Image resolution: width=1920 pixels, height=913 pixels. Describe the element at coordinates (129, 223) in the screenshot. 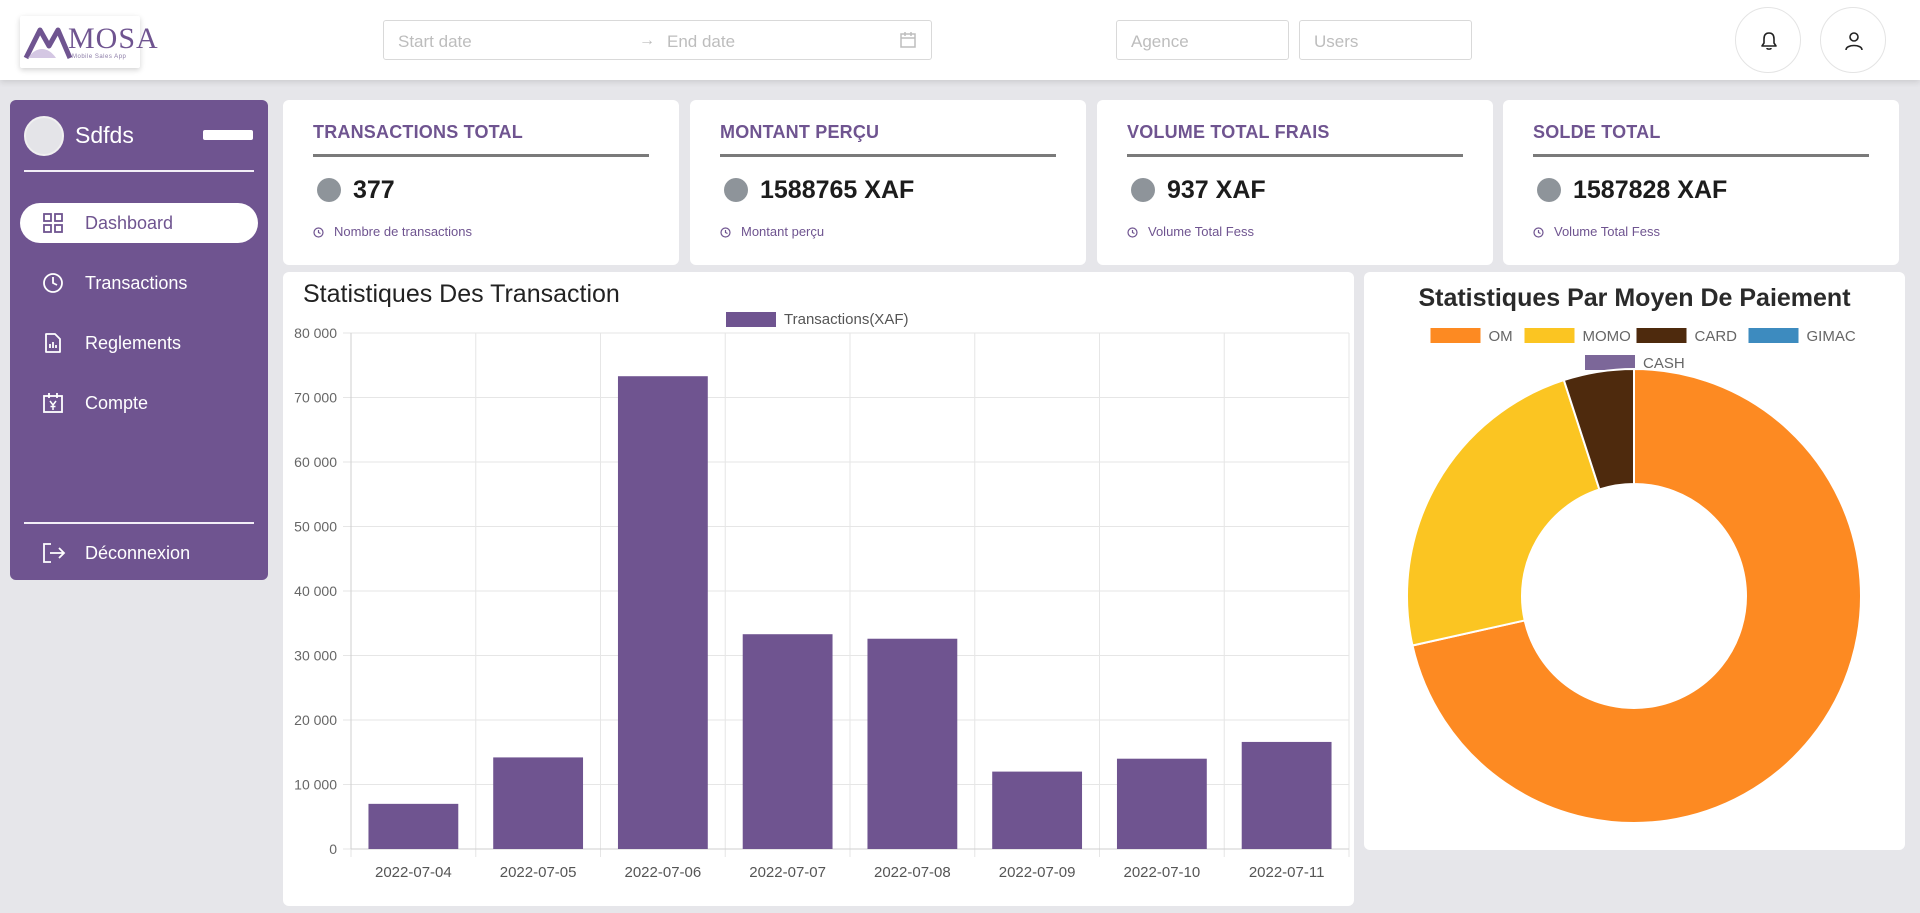

I see `sidebar-item-label: Dashboard` at that location.